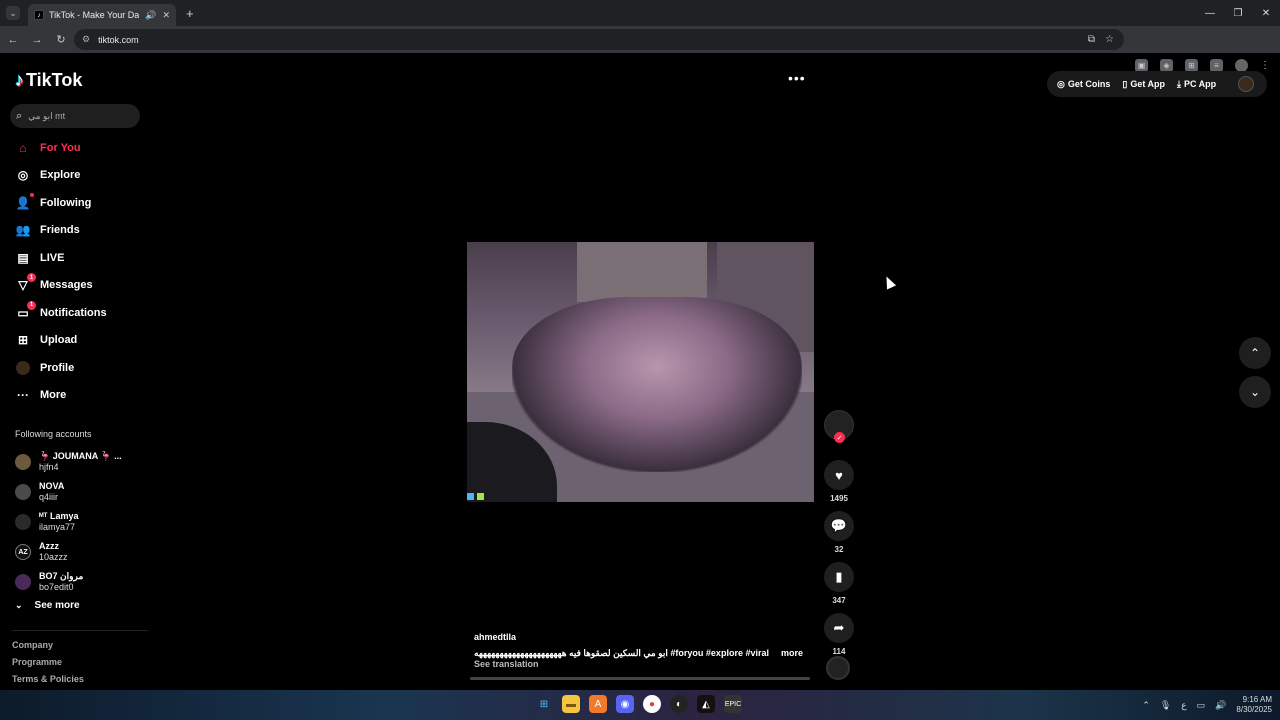  What do you see at coordinates (68, 582) in the screenshot?
I see `following-account: BO7 مروان bo7edit0` at bounding box center [68, 582].